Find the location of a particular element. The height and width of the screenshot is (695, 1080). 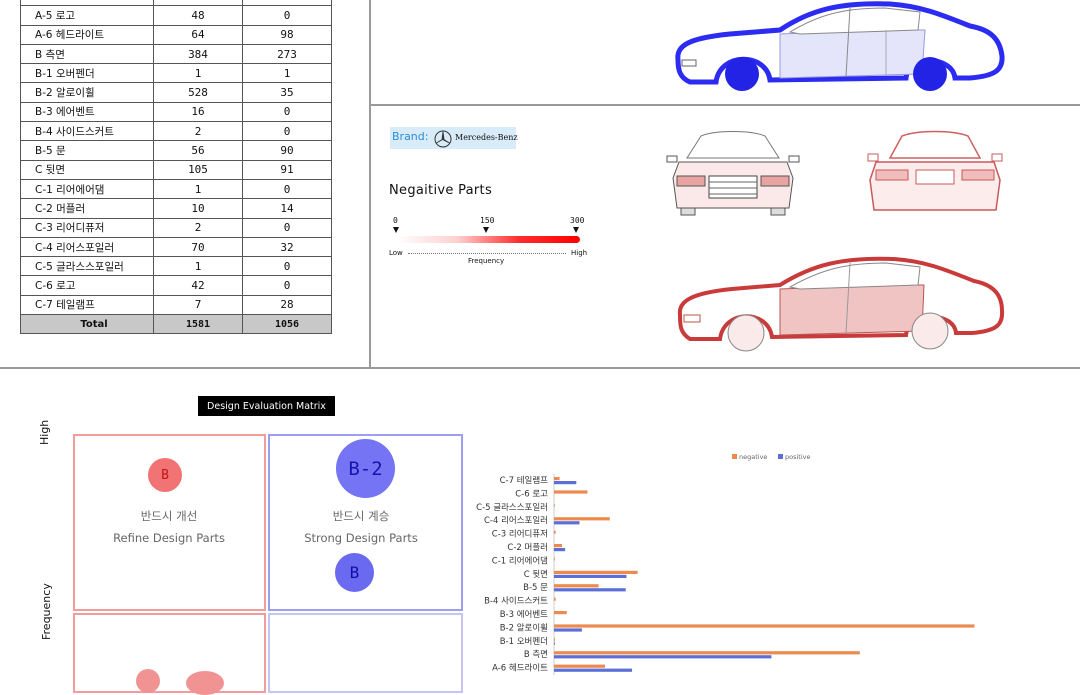

matrix-y-axis-label: Frequency is located at coordinates (46, 611).